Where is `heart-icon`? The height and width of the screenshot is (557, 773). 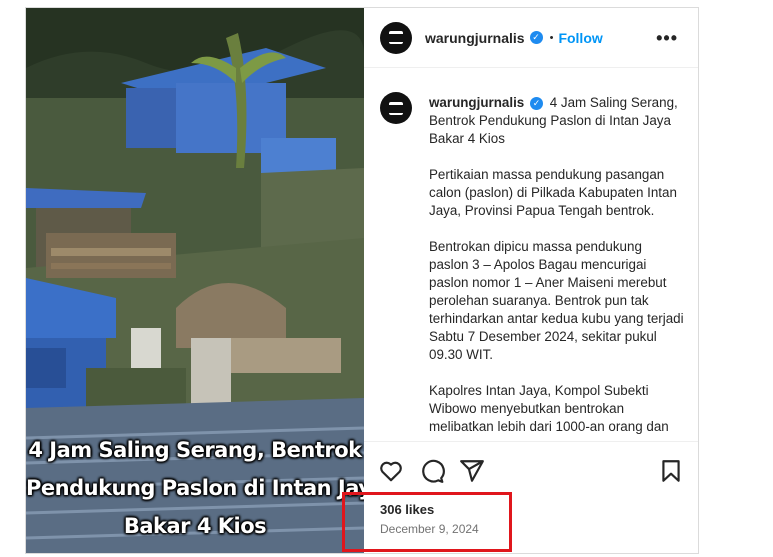 heart-icon is located at coordinates (391, 471).